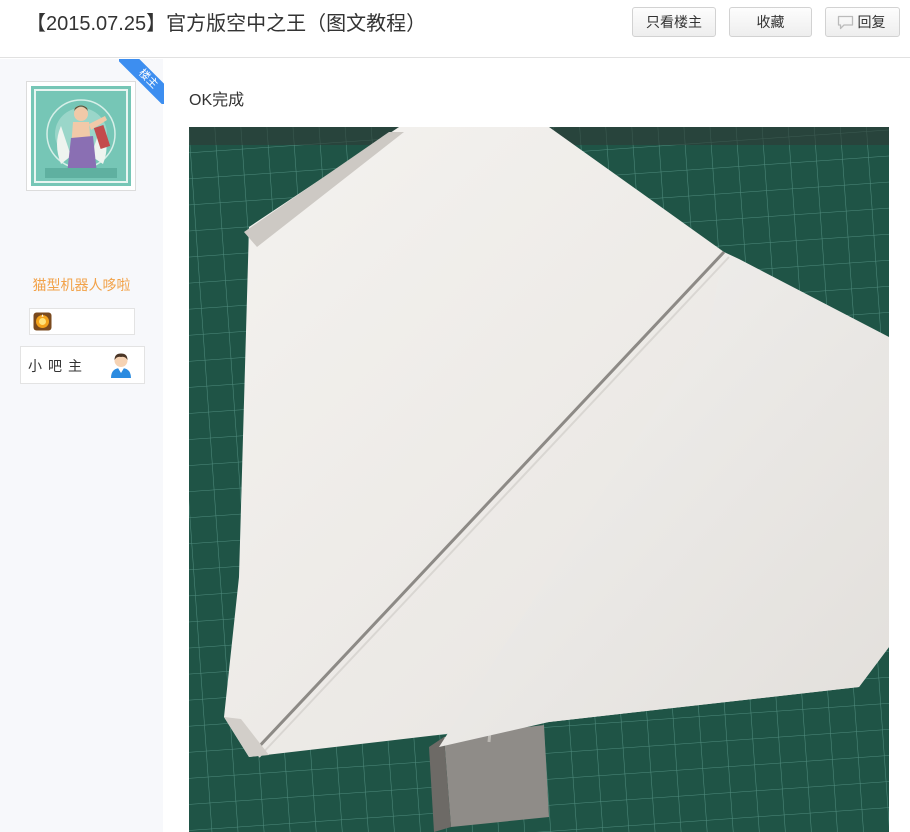 The height and width of the screenshot is (832, 910). I want to click on favorite-button: 收藏, so click(770, 22).